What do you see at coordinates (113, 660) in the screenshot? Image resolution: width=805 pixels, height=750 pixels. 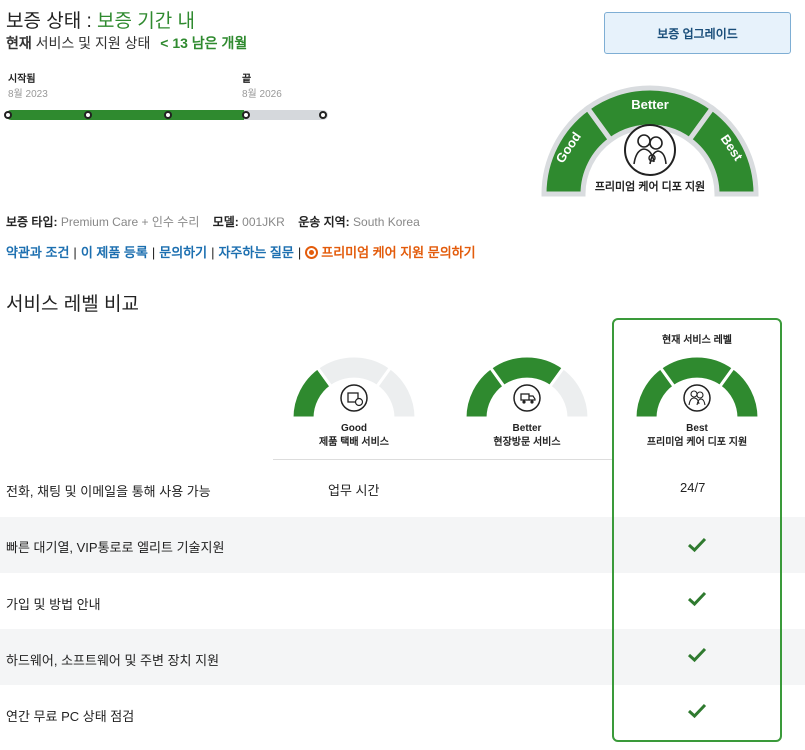 I see `row-label: 하드웨어, 소프트웨어 및 주변 장치 지원` at bounding box center [113, 660].